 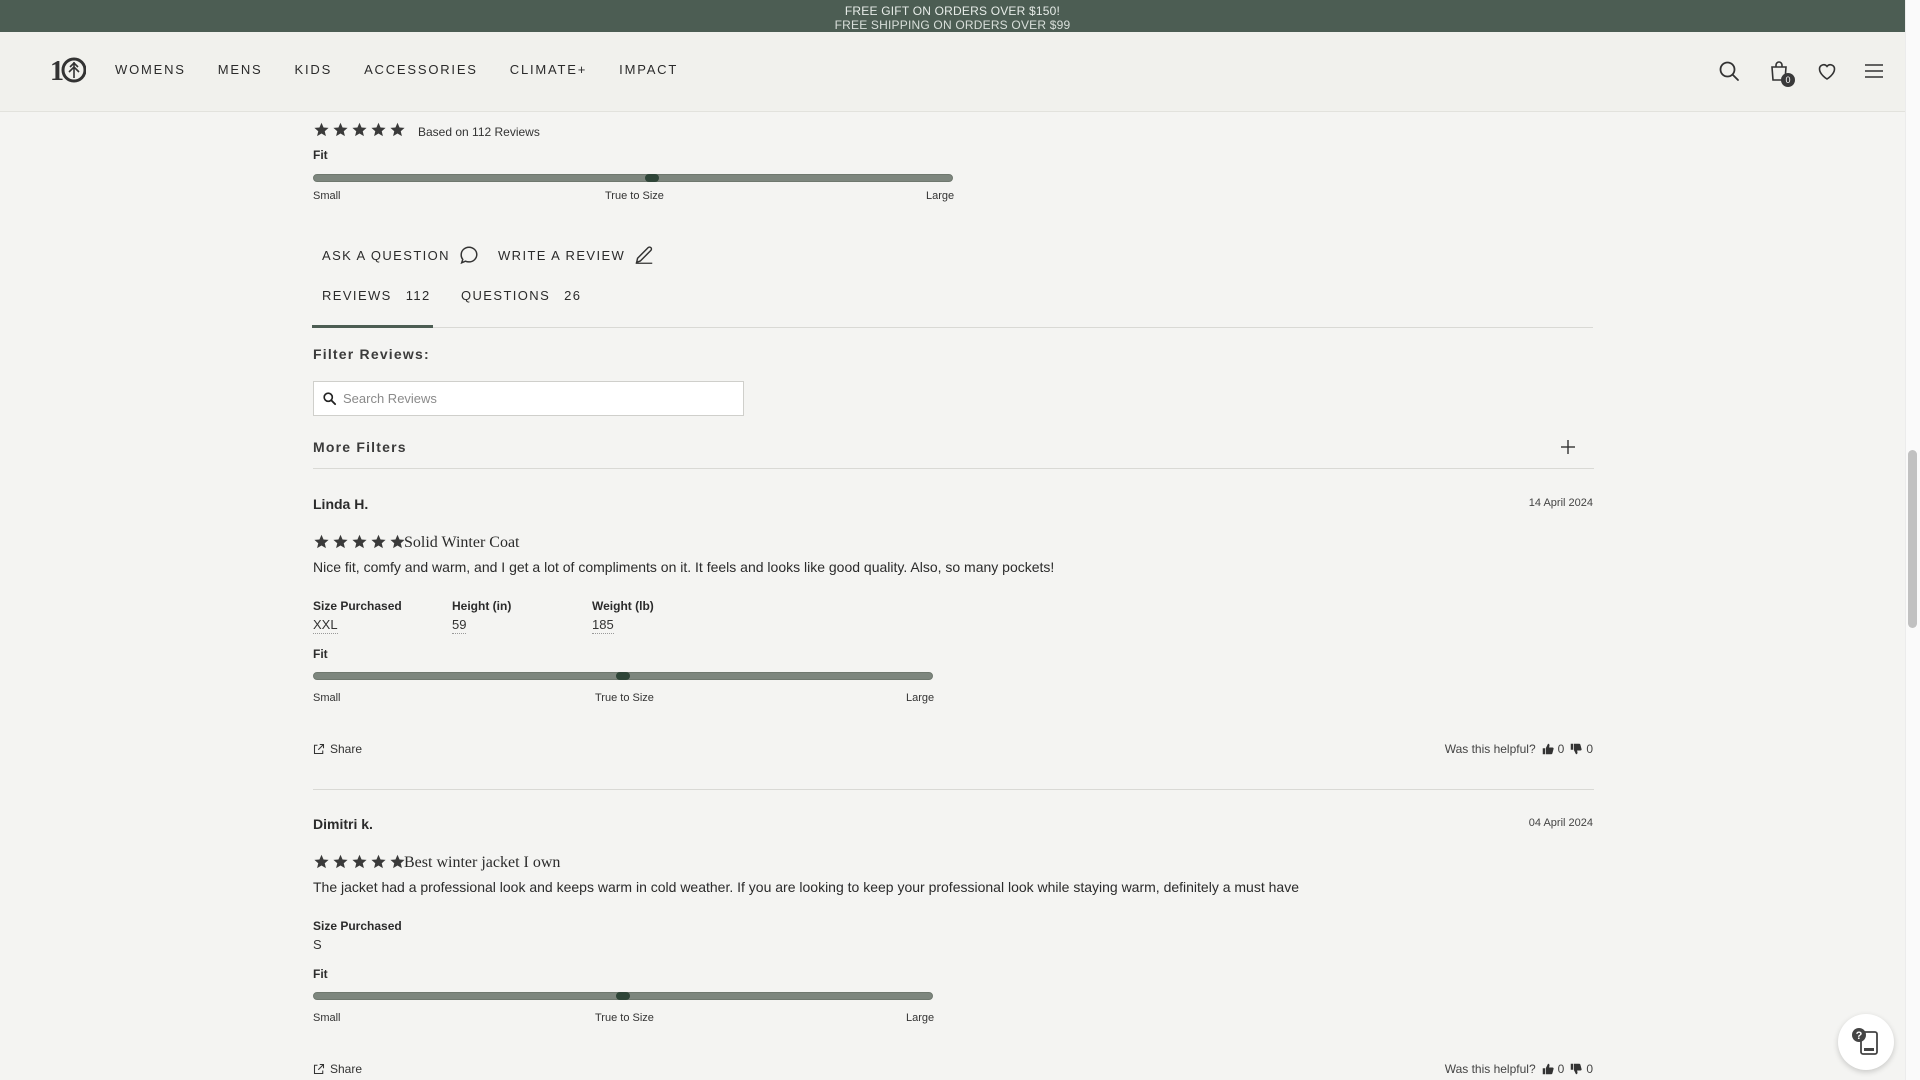 I want to click on ask-question-button: ASK A QUESTION, so click(x=401, y=255).